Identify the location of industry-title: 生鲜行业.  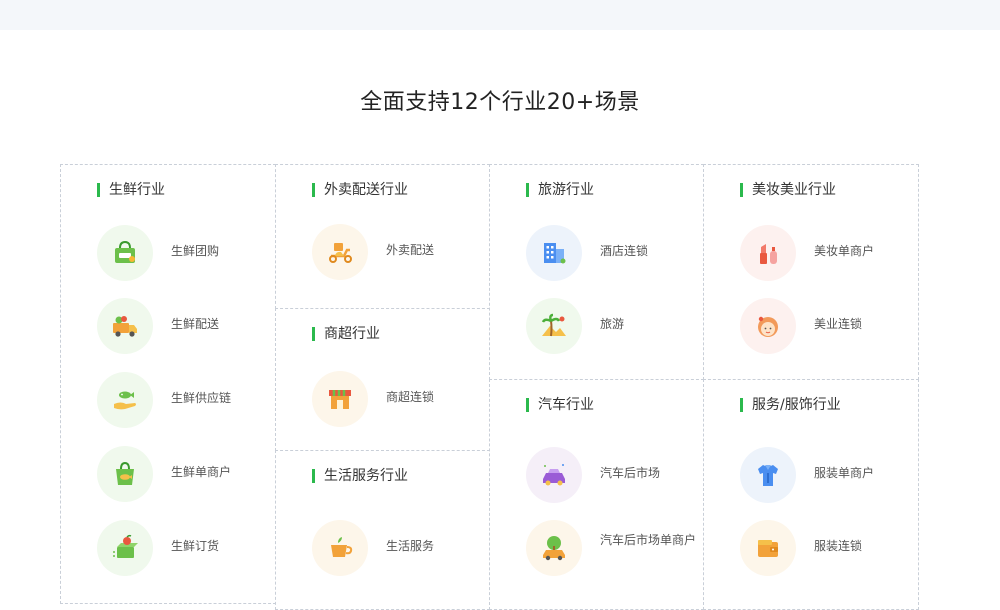
(131, 190).